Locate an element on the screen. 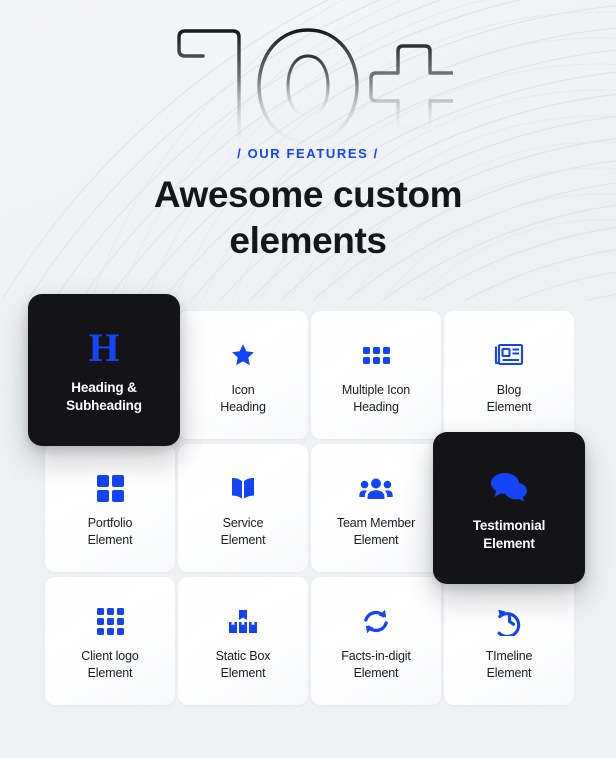 The height and width of the screenshot is (758, 616). feature-card-blog-element: Blog Element is located at coordinates (509, 375).